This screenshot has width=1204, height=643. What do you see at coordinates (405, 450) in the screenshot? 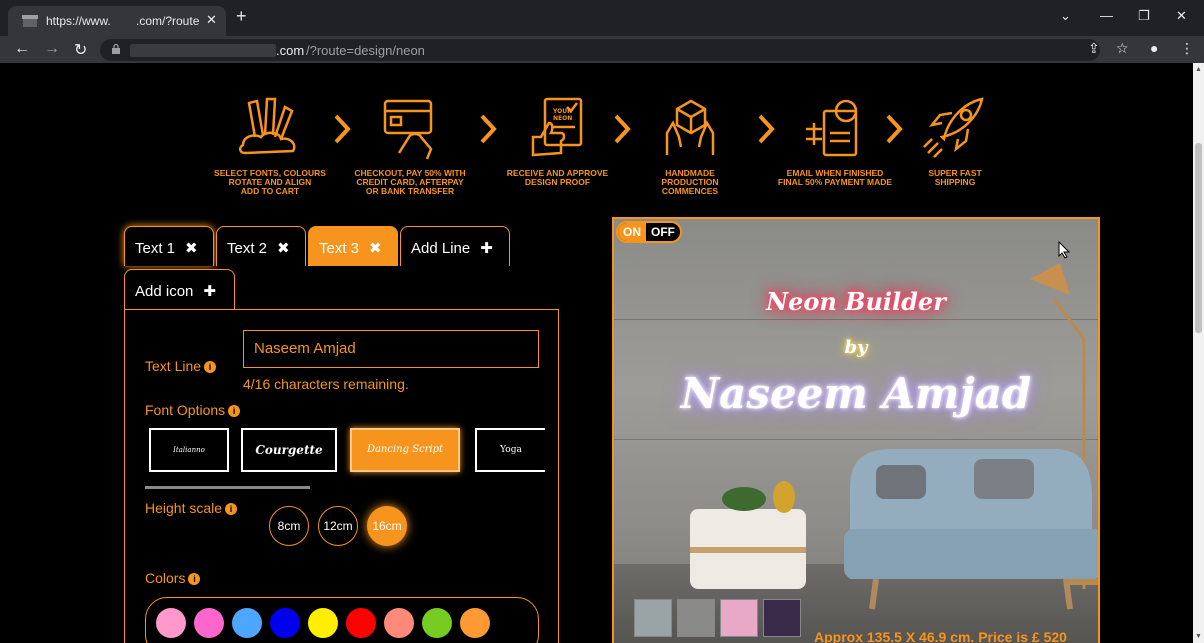
I see `font-option-dancing-script: Dancing Script` at bounding box center [405, 450].